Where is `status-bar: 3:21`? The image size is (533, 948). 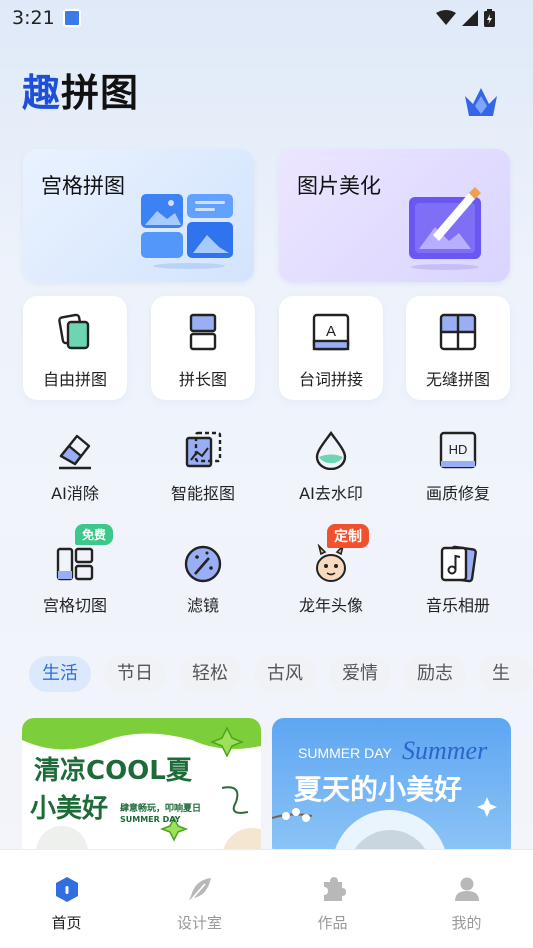 status-bar: 3:21 is located at coordinates (266, 18).